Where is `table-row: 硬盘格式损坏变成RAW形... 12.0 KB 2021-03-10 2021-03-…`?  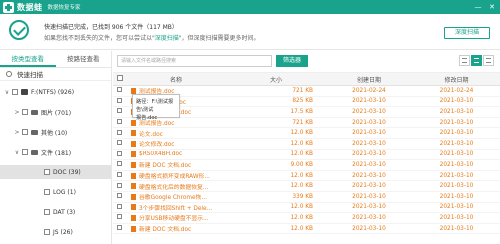
table-row: 硬盘格式损坏变成RAW形... 12.0 KB 2021-03-10 2021-03-… is located at coordinates (306, 176).